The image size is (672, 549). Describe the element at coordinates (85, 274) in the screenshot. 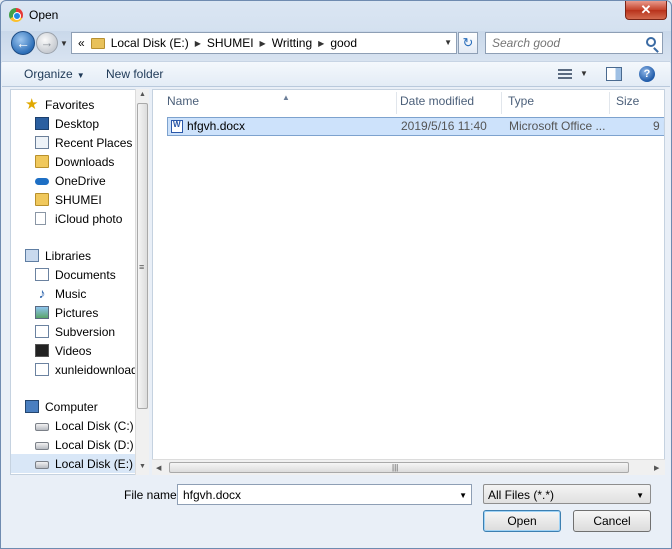

I see `sidebar-item-label: Documents` at that location.